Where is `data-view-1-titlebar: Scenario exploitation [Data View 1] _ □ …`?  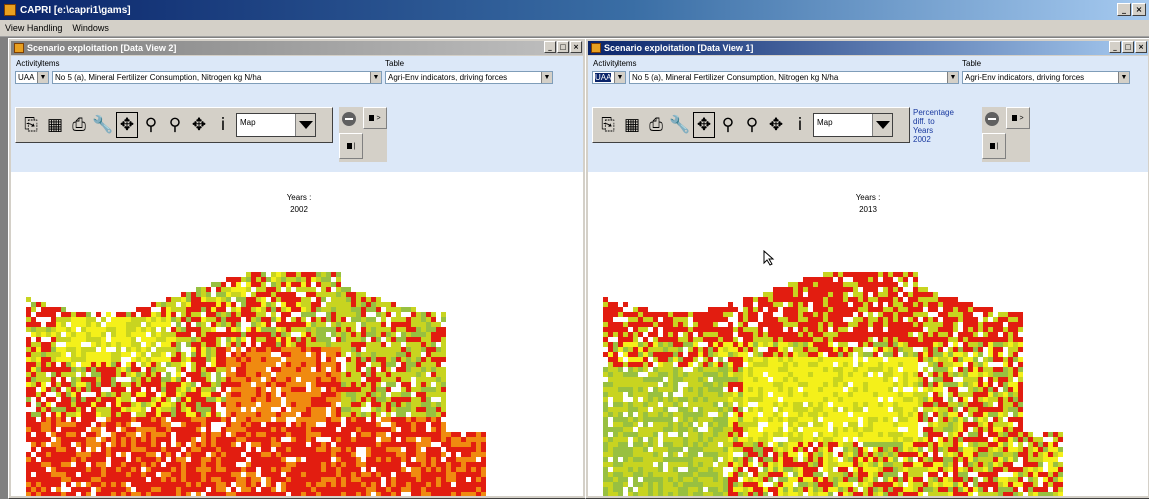
data-view-1-titlebar: Scenario exploitation [Data View 1] _ □ … is located at coordinates (868, 48).